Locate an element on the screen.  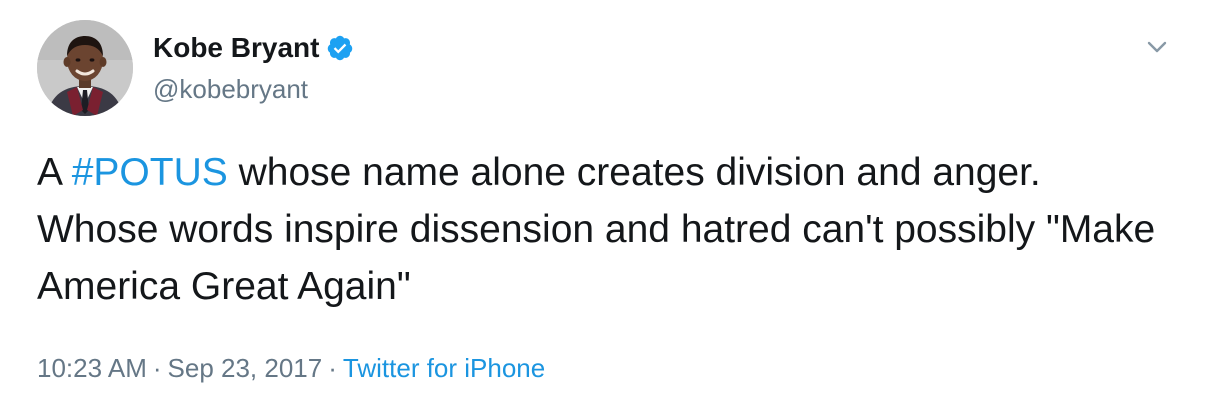
user-handle: @kobebryant is located at coordinates (230, 89).